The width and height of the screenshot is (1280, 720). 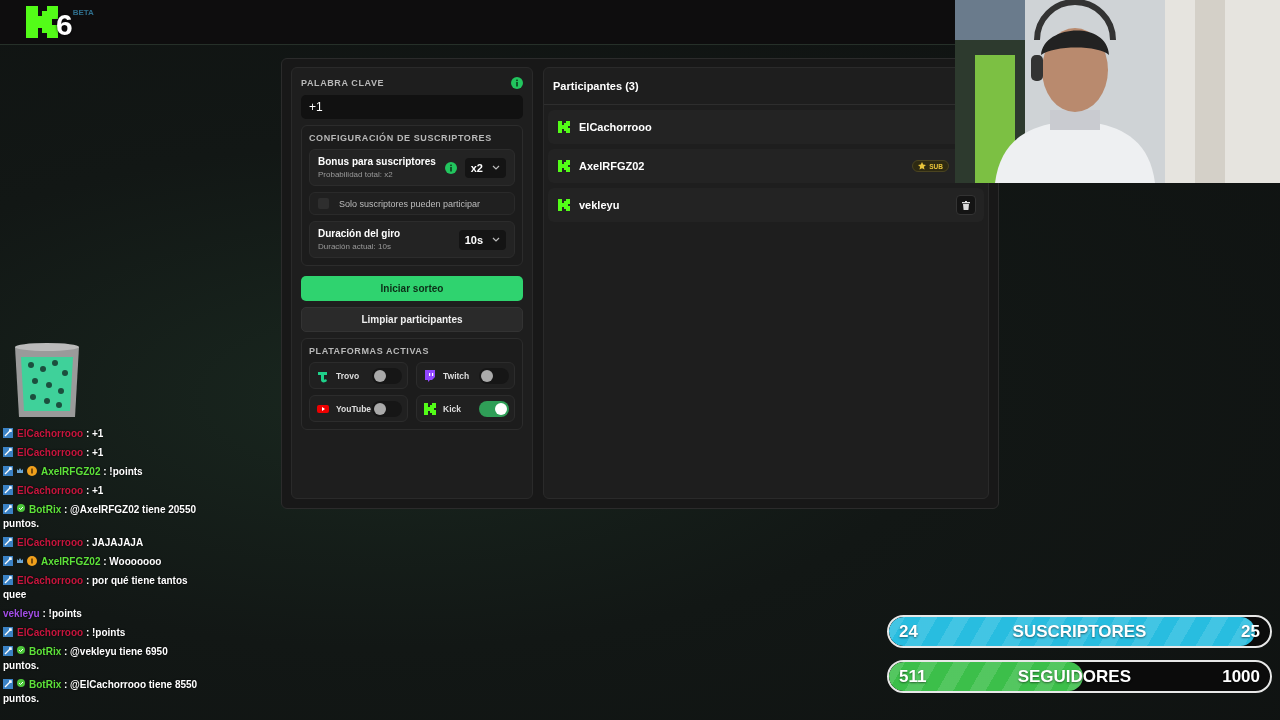 I want to click on participant-row: ElCachorrooo, so click(x=752, y=127).